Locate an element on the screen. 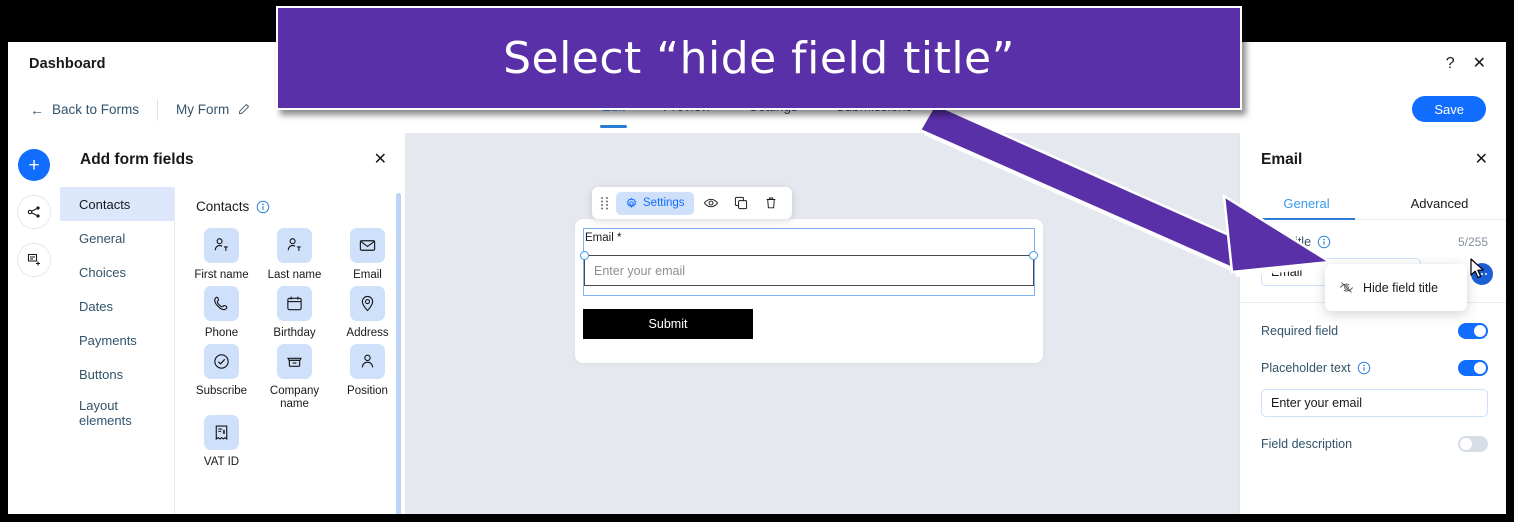  field-tile-label: Position is located at coordinates (367, 391).